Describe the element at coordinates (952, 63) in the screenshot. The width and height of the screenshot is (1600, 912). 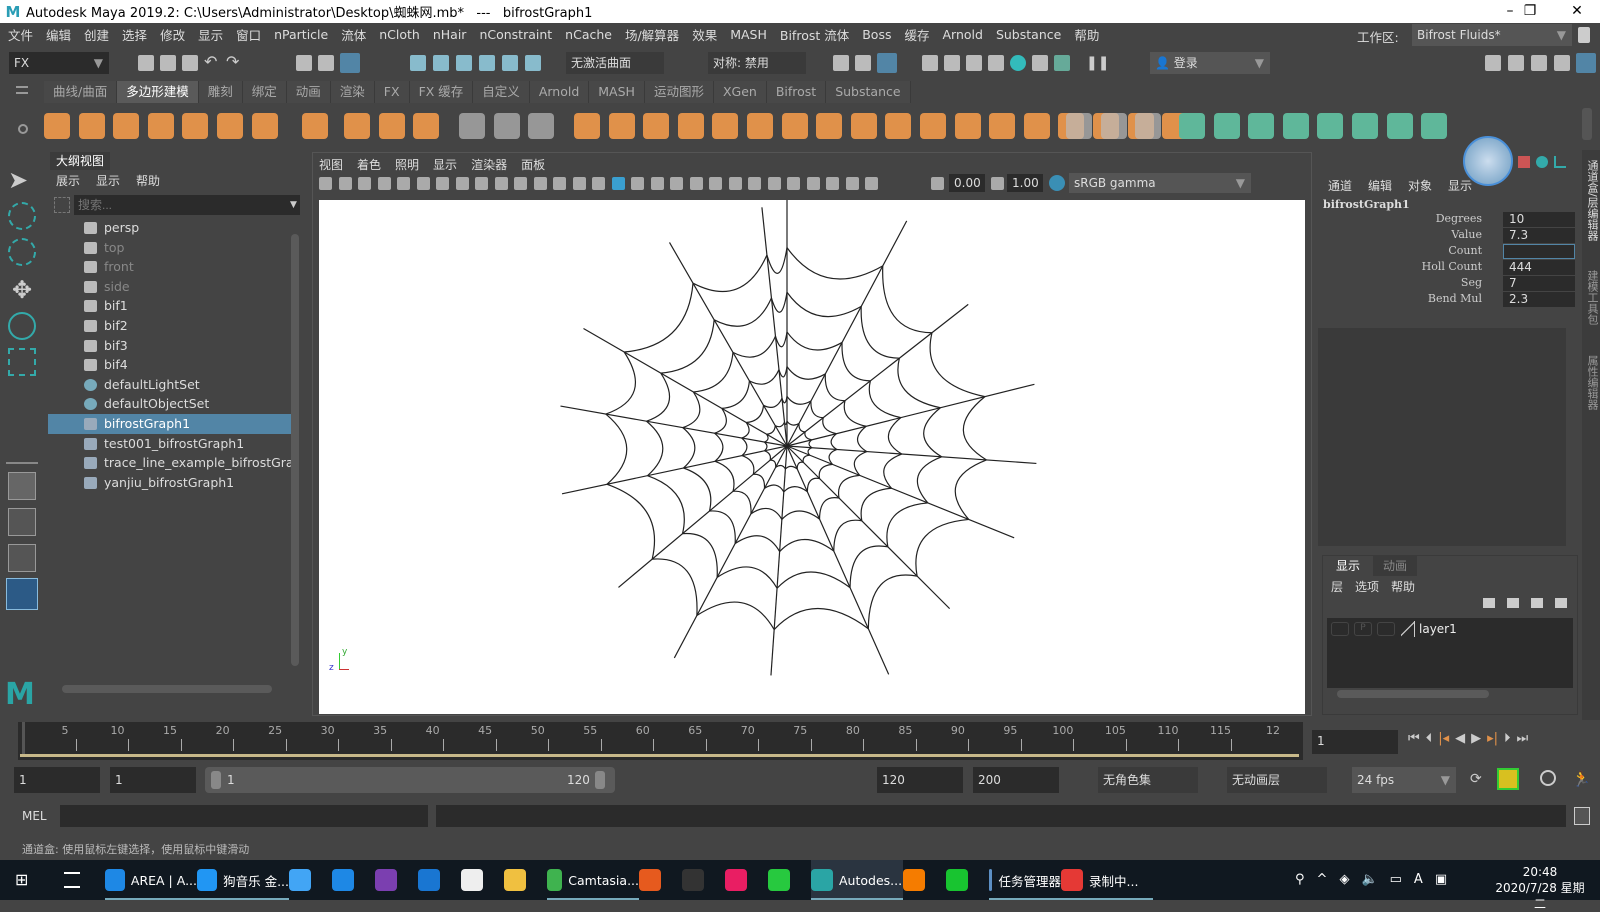
I see `render-frame-icon` at that location.